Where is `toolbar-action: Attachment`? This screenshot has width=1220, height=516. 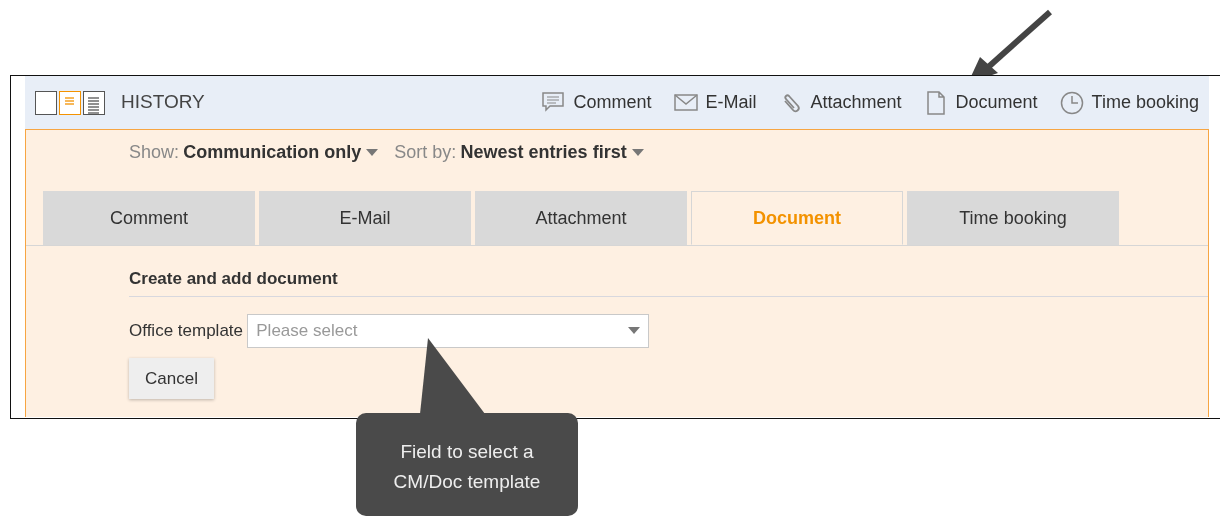 toolbar-action: Attachment is located at coordinates (840, 102).